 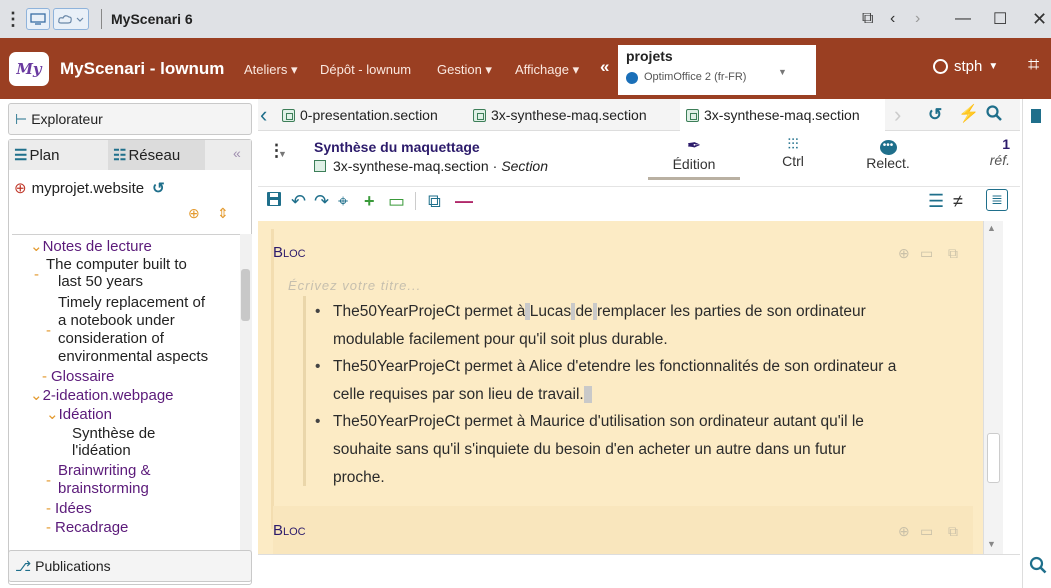 What do you see at coordinates (464, 70) in the screenshot?
I see `menu-gestion: Gestion ▾` at bounding box center [464, 70].